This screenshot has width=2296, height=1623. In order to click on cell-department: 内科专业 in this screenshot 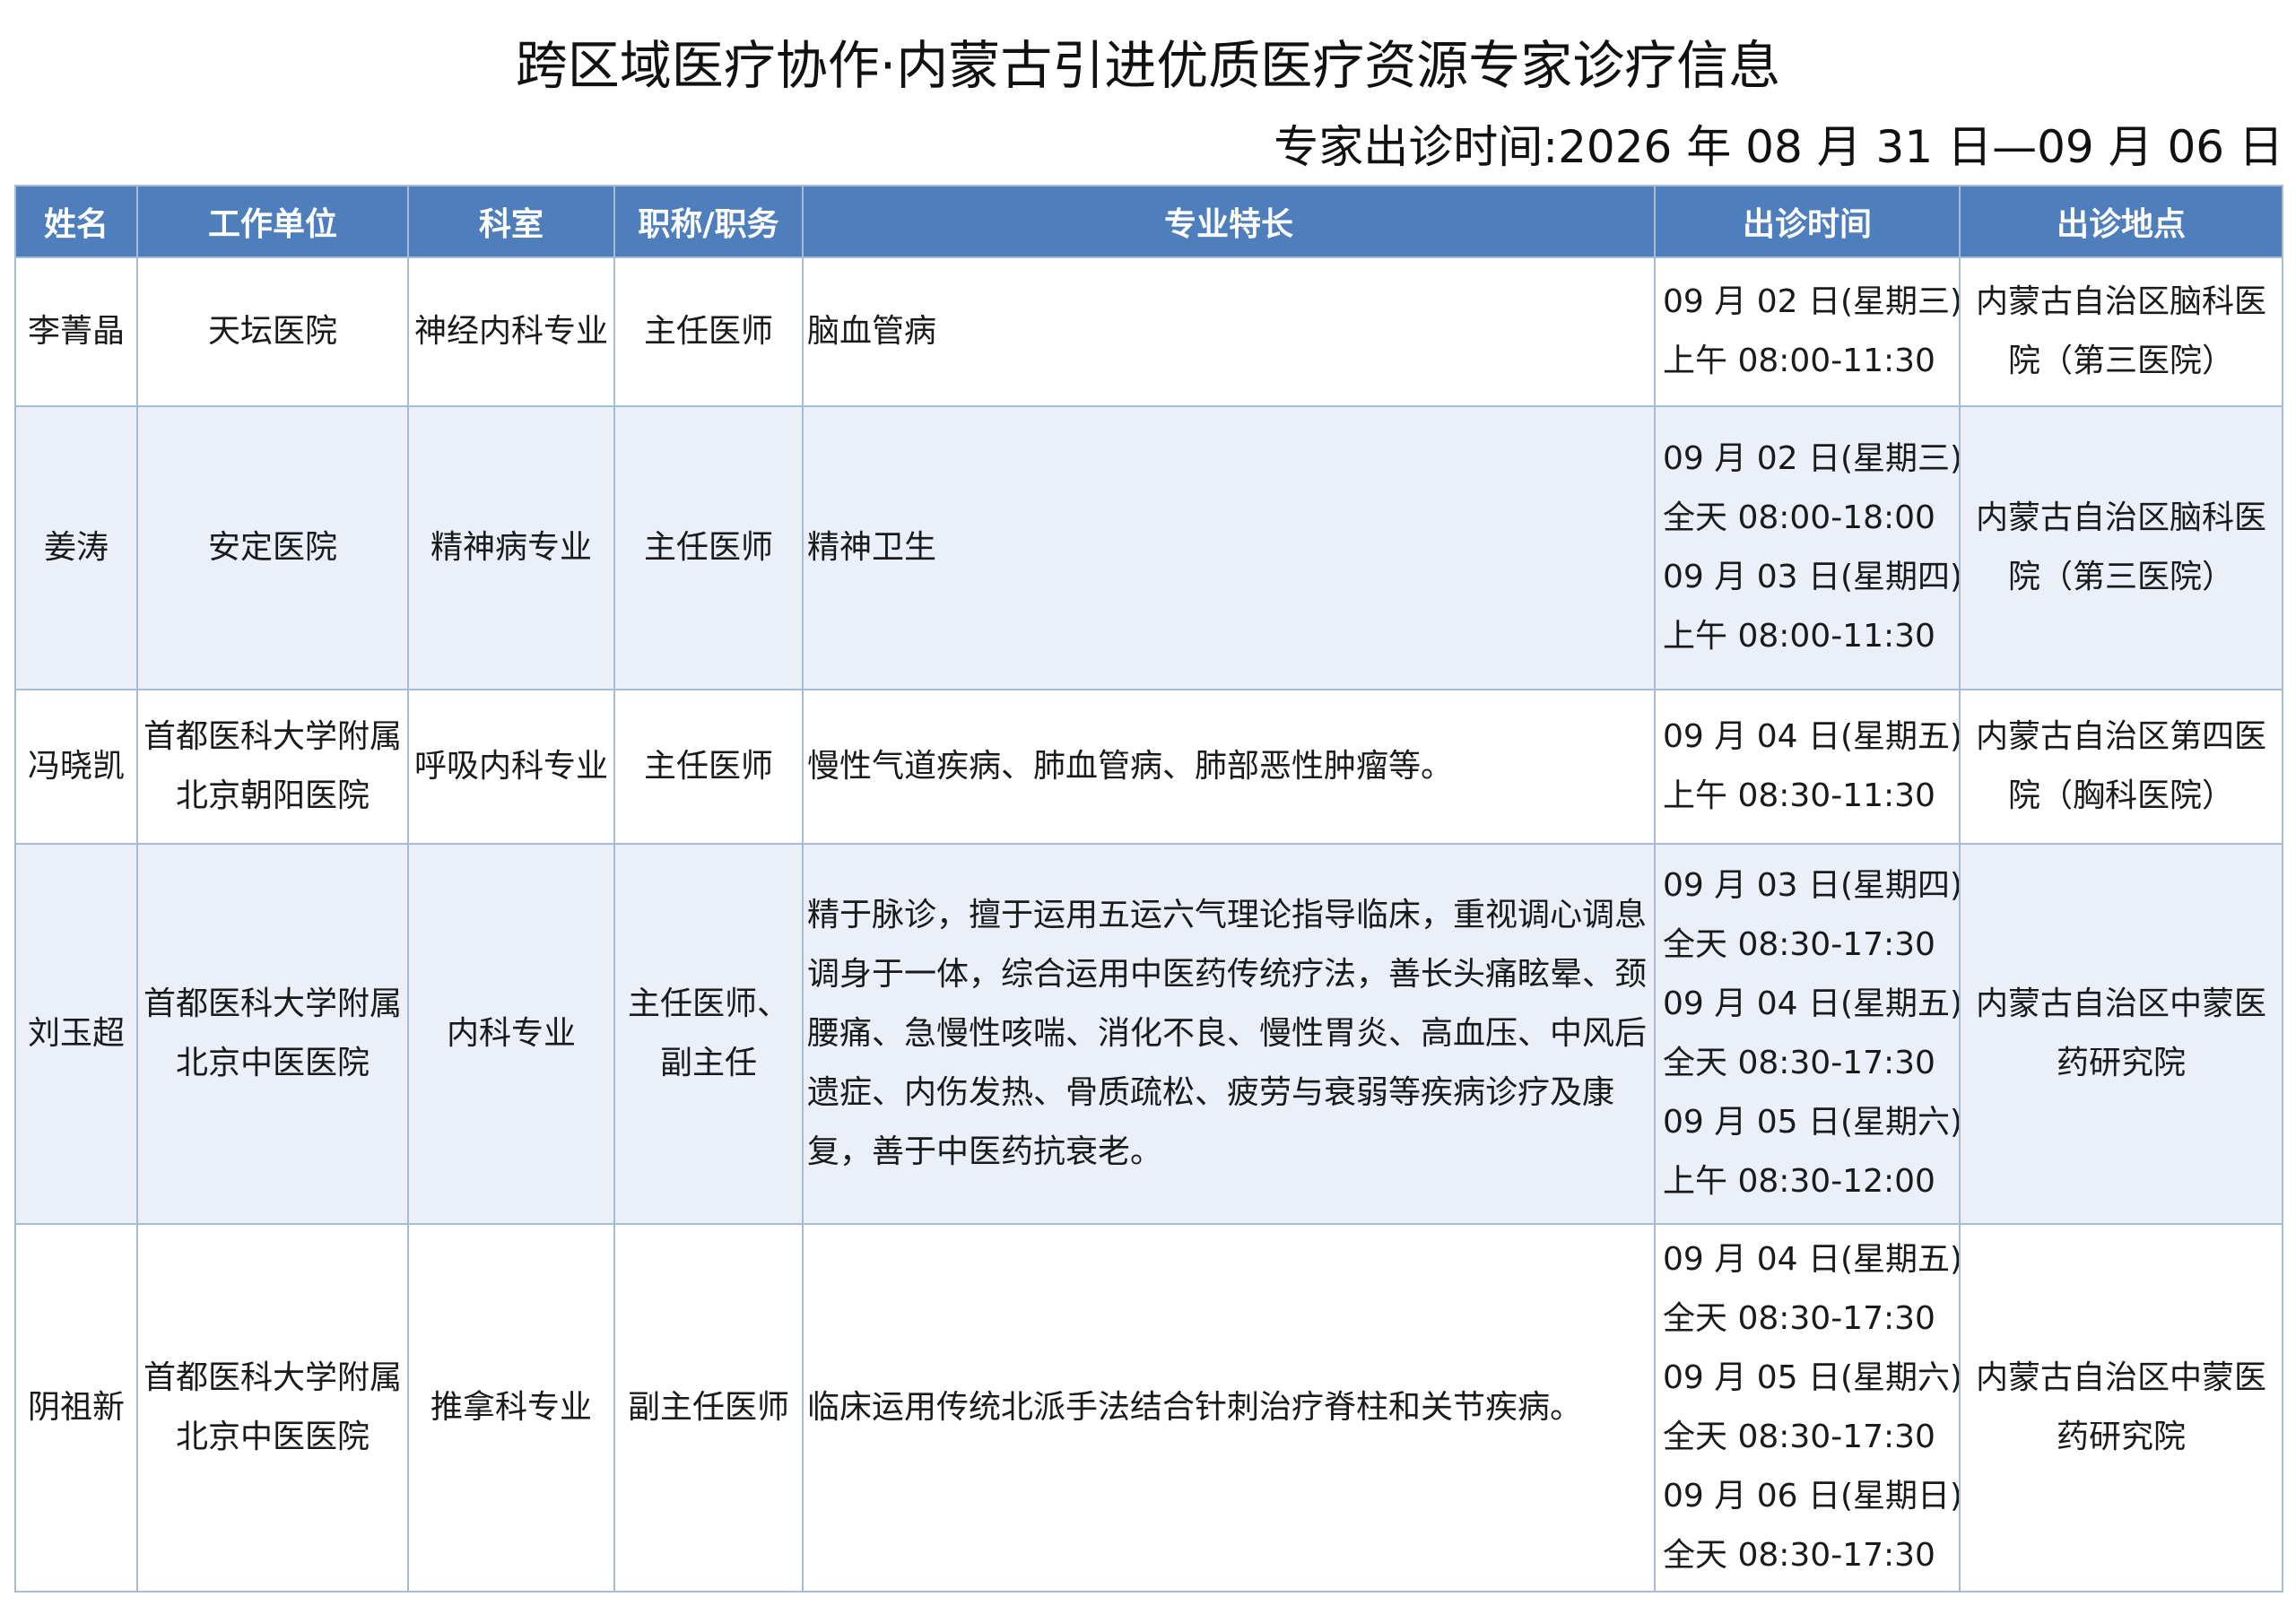, I will do `click(511, 1034)`.